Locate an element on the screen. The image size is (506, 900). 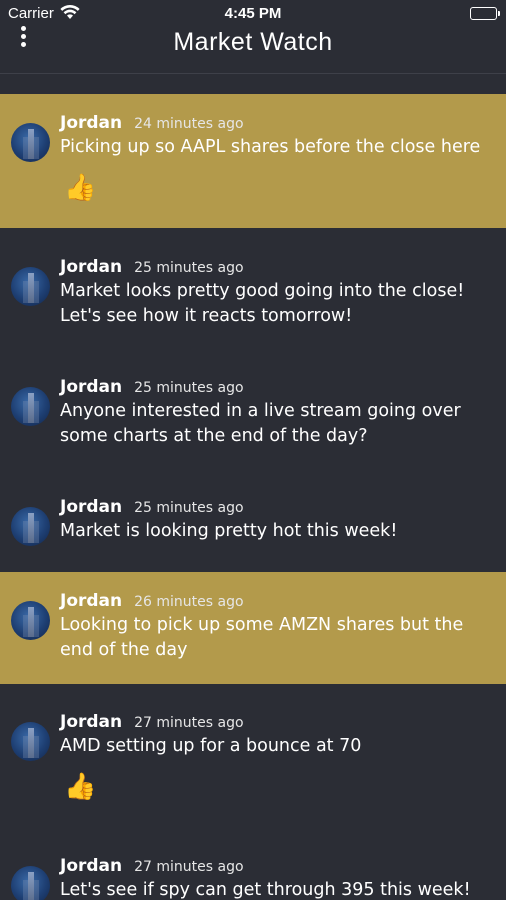
nav-bar: Market Watch is located at coordinates (253, 50).